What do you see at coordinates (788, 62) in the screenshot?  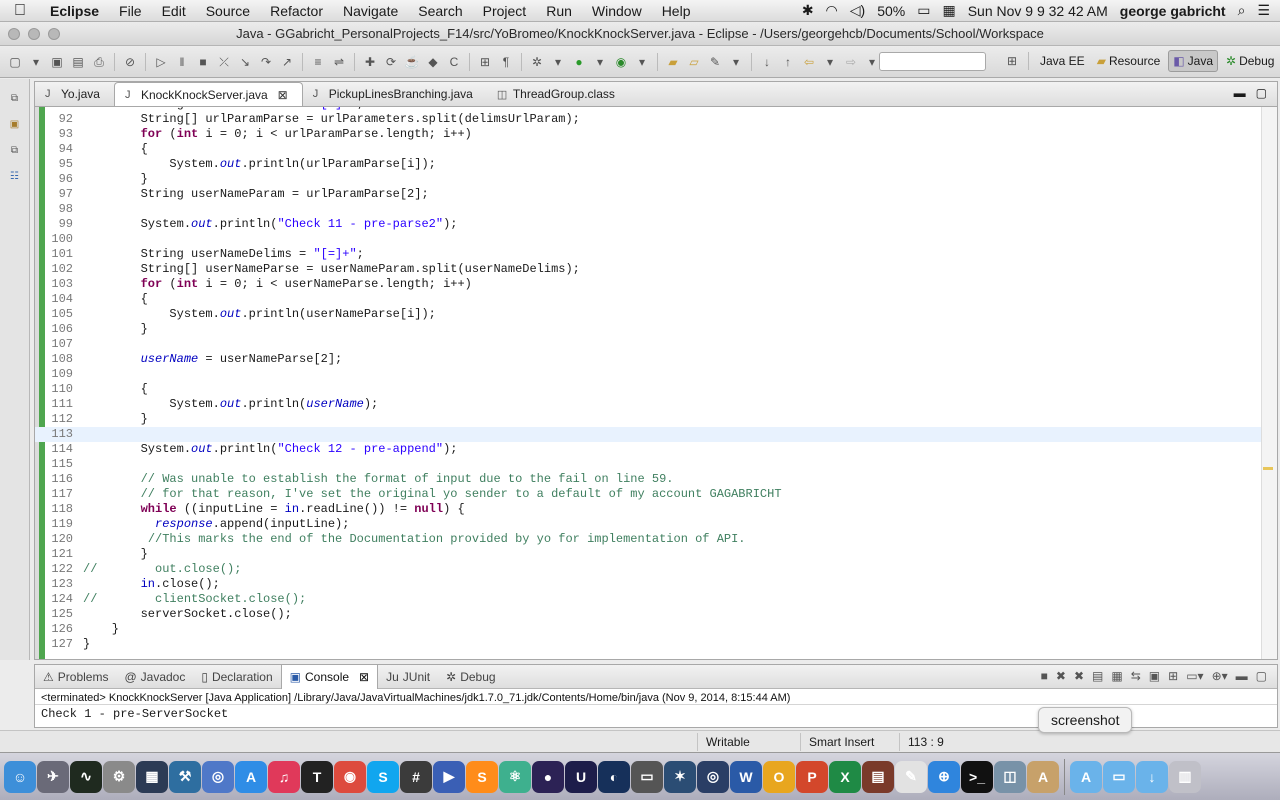 I see `previous-annotation-icon: ↑` at bounding box center [788, 62].